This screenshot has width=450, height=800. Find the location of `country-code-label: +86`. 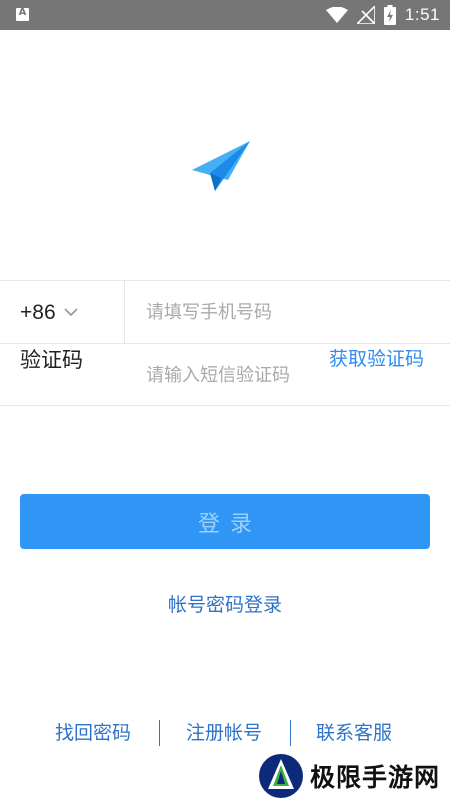

country-code-label: +86 is located at coordinates (38, 312).